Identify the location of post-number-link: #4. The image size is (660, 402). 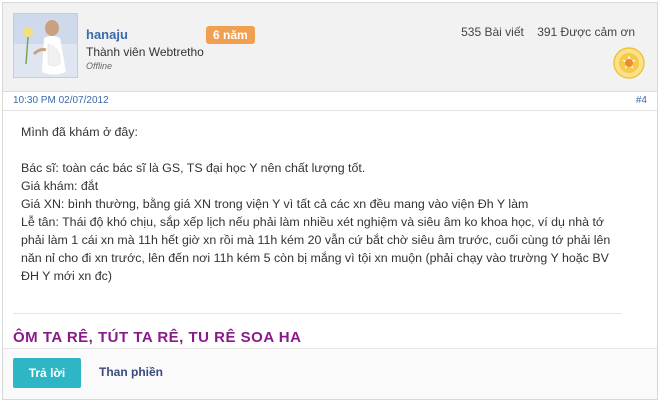
(641, 100).